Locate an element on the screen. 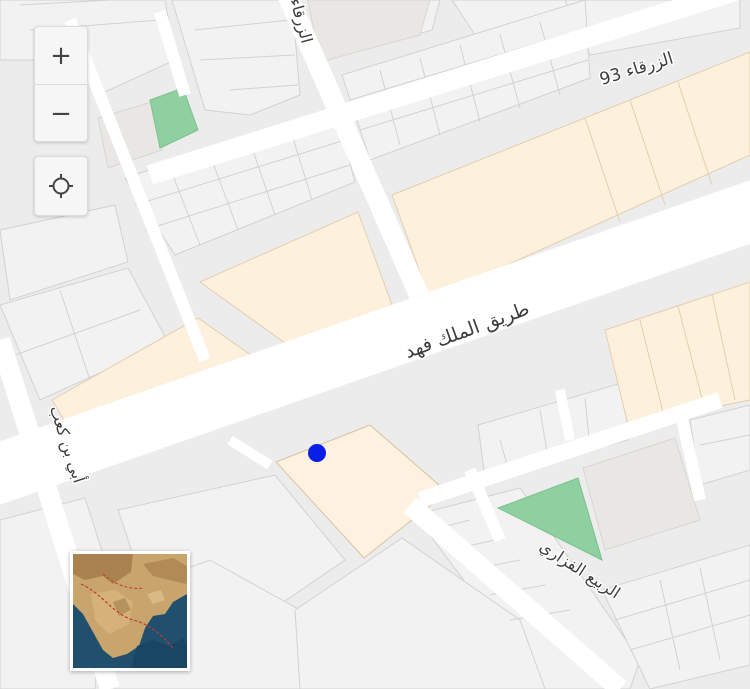 The image size is (750, 689). location-marker is located at coordinates (317, 453).